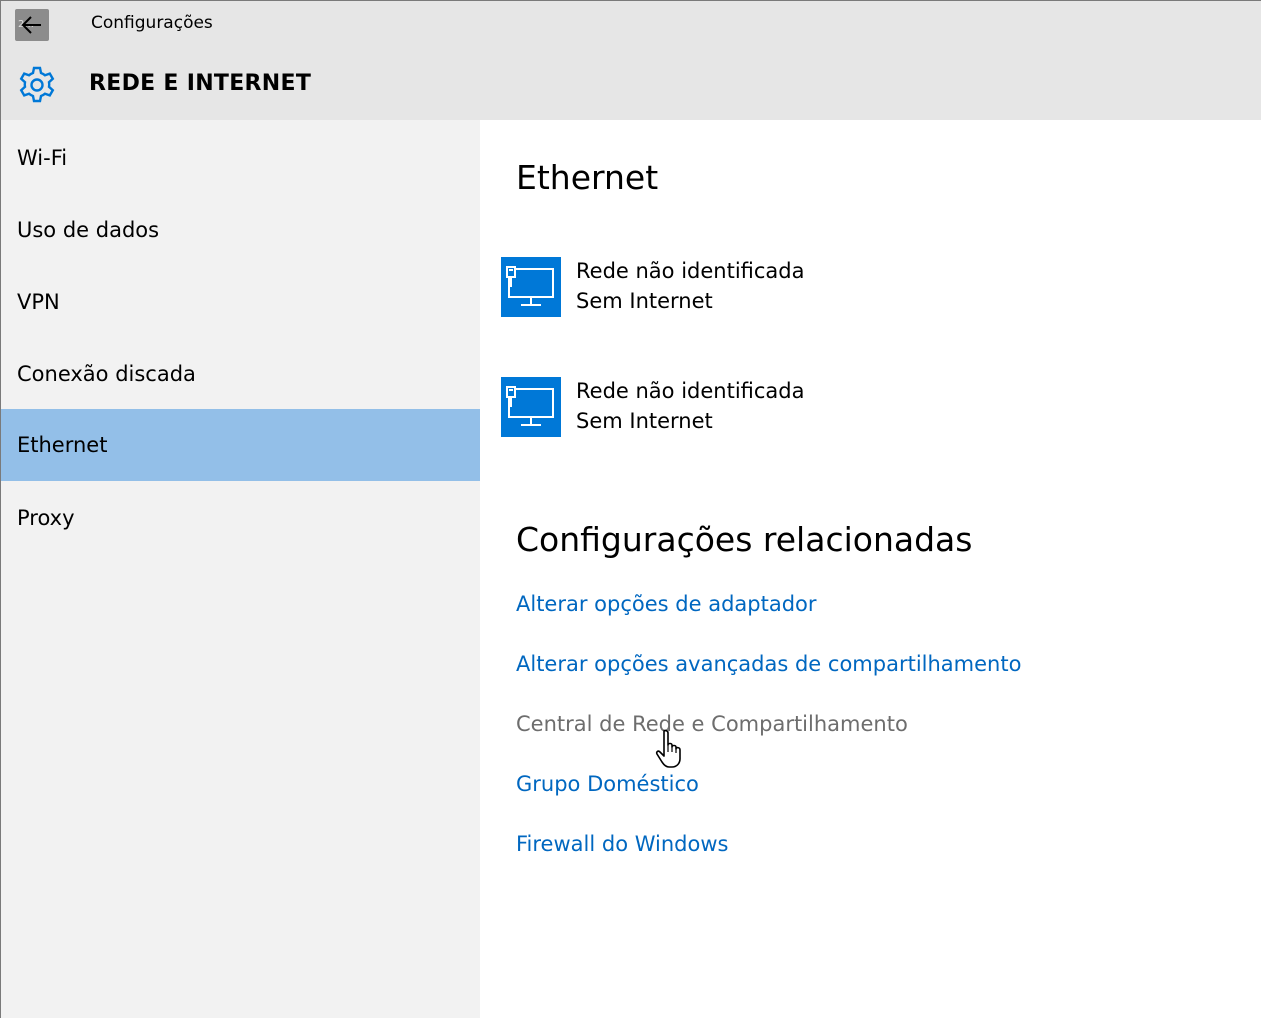 This screenshot has height=1018, width=1261. What do you see at coordinates (240, 302) in the screenshot?
I see `sidebar-item-vpn: VPN` at bounding box center [240, 302].